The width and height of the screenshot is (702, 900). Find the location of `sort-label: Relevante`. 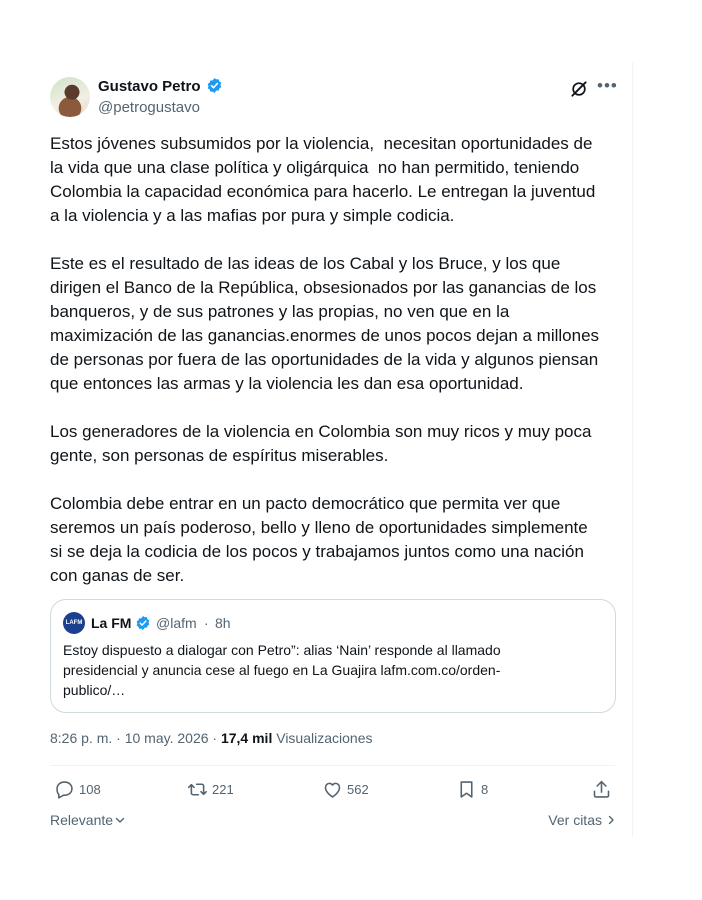

sort-label: Relevante is located at coordinates (82, 820).